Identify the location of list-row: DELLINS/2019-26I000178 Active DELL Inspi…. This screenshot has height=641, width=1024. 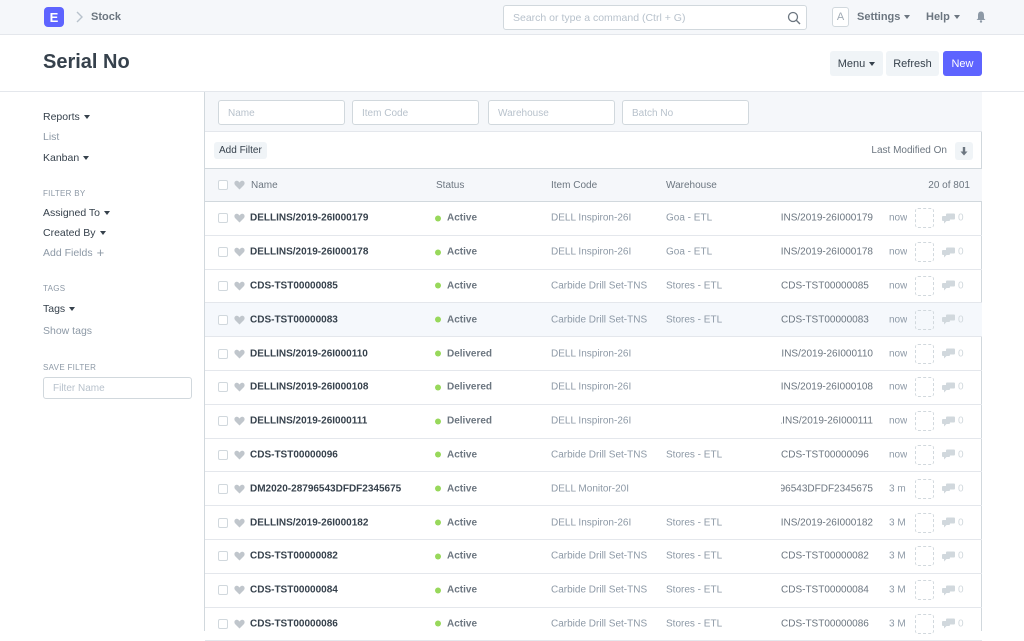
(593, 253).